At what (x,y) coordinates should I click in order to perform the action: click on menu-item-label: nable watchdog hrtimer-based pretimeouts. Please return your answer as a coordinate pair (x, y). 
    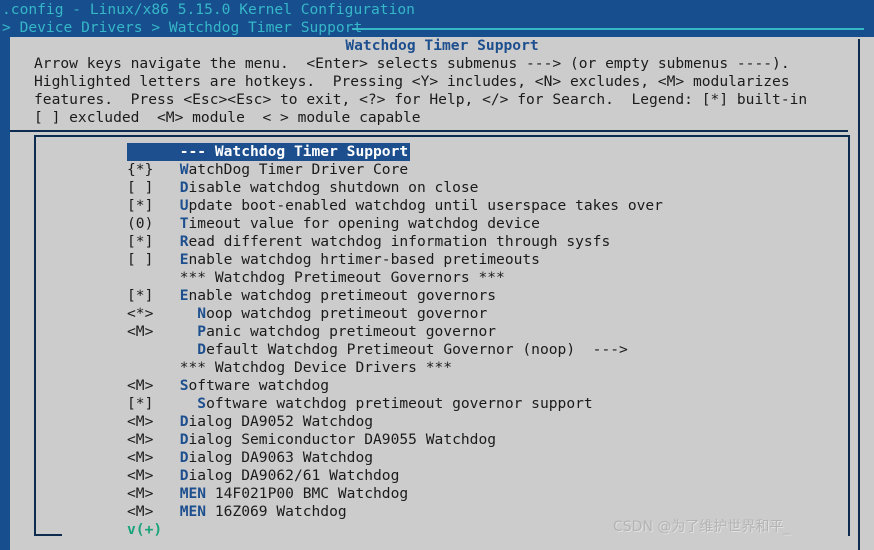
    Looking at the image, I should click on (364, 259).